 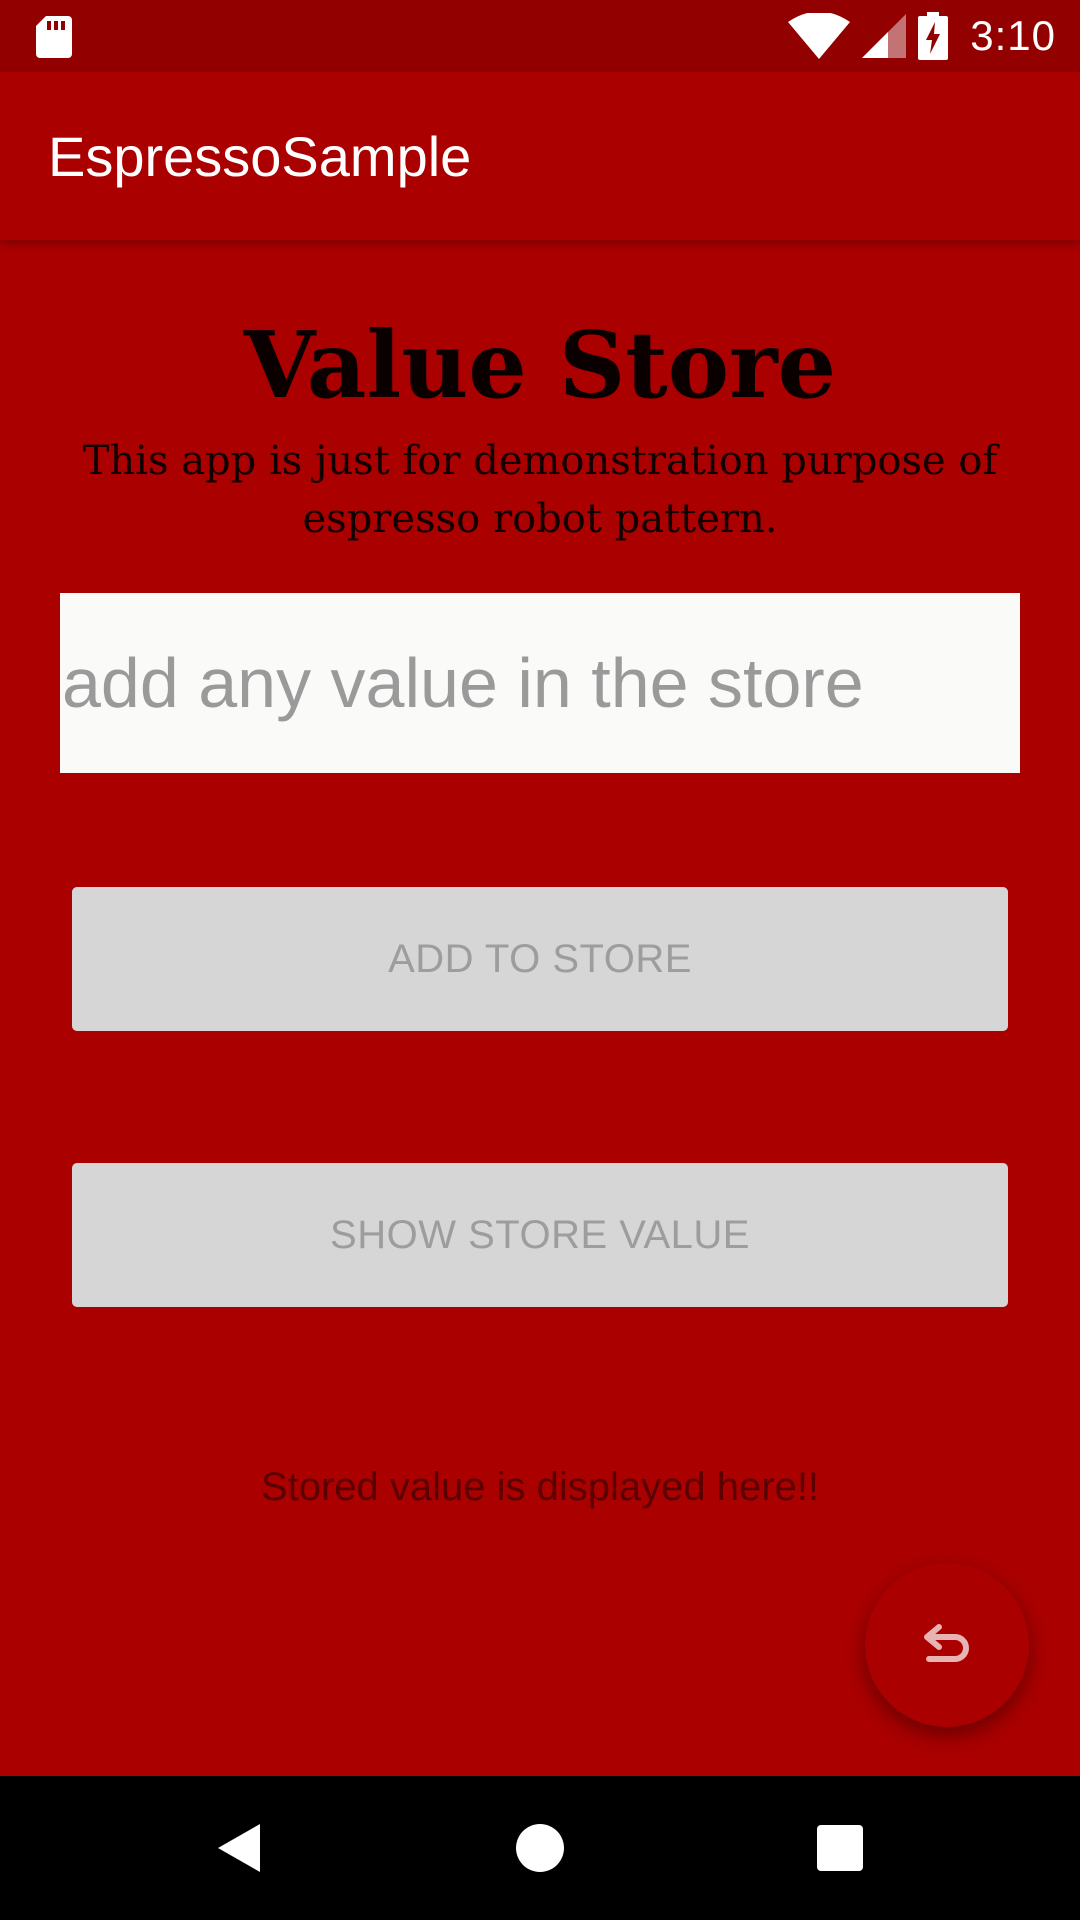 I want to click on page-title: Value Store, so click(x=540, y=365).